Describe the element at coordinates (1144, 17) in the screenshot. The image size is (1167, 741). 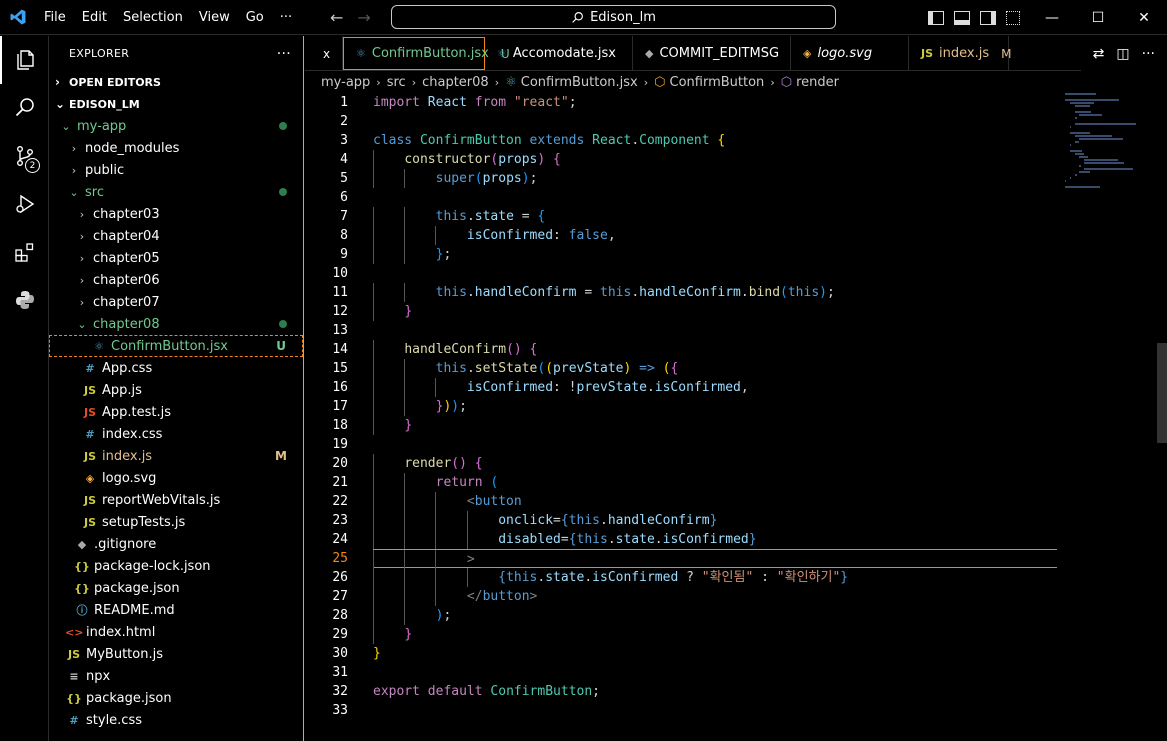
I see `close-window-button: ✕` at that location.